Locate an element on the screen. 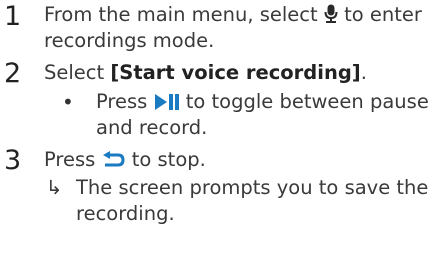 The height and width of the screenshot is (257, 434). step-1-number: 1 is located at coordinates (13, 16).